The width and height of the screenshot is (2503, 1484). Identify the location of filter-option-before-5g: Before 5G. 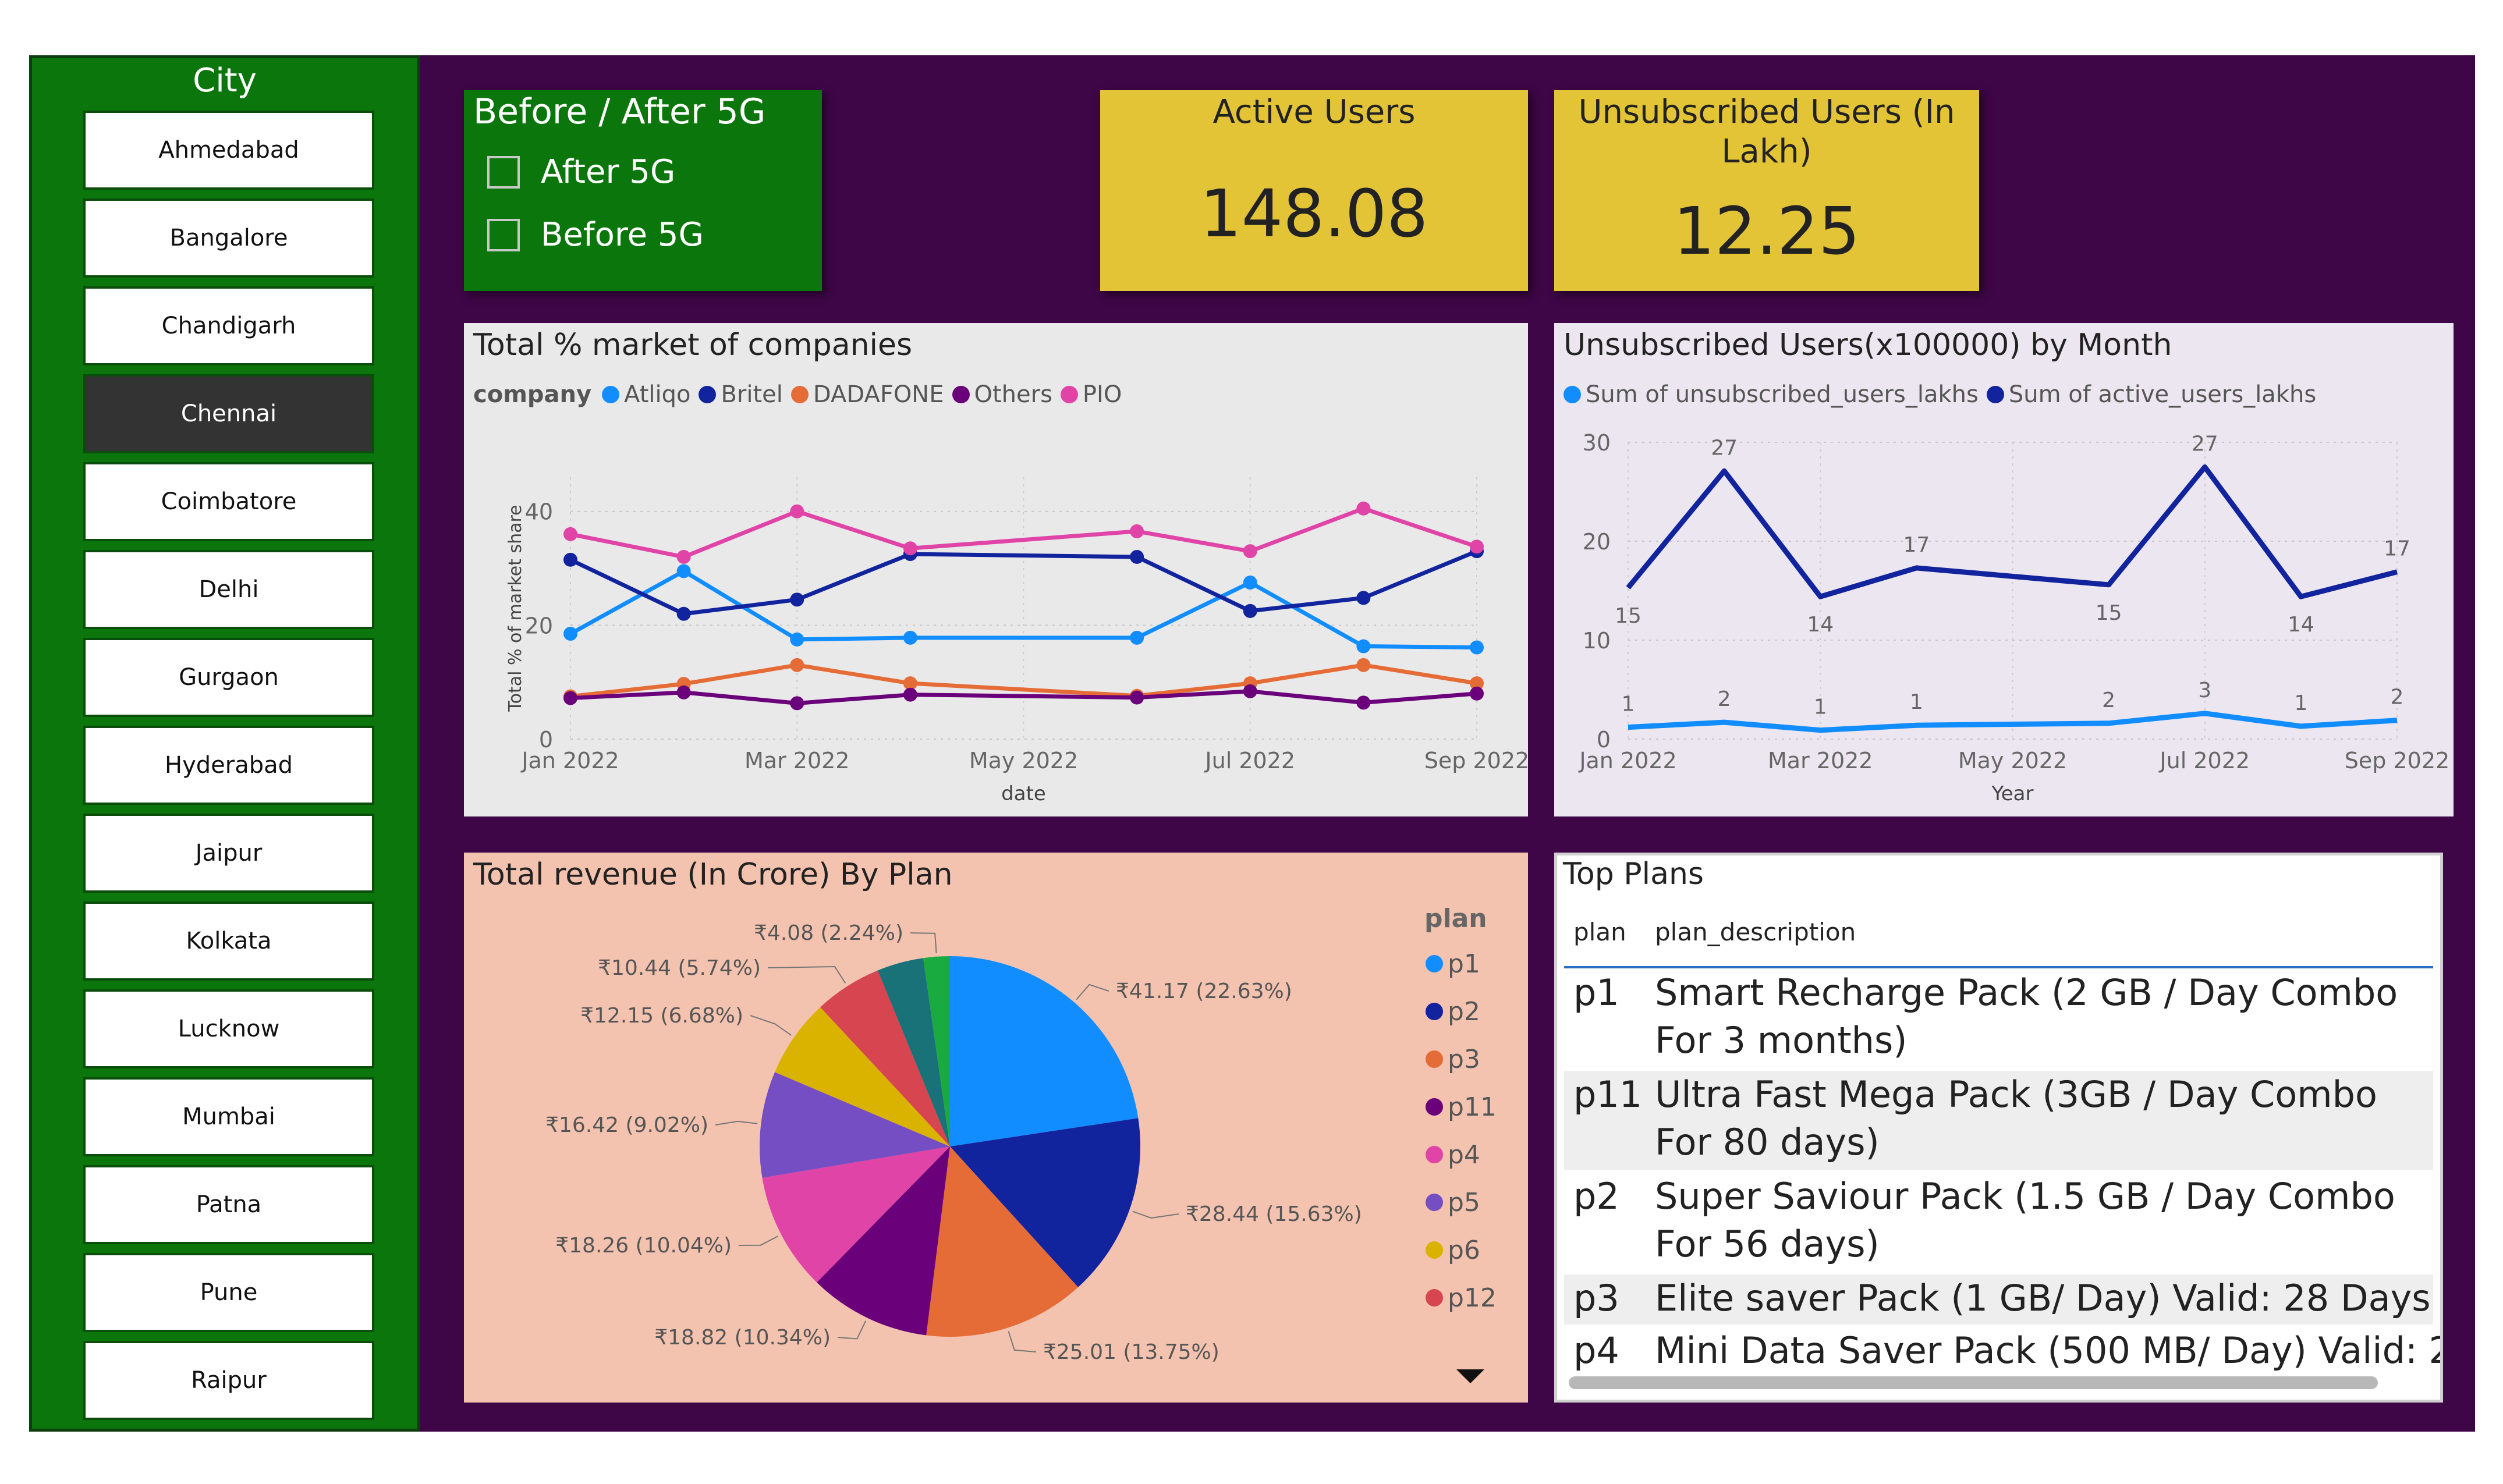
(595, 235).